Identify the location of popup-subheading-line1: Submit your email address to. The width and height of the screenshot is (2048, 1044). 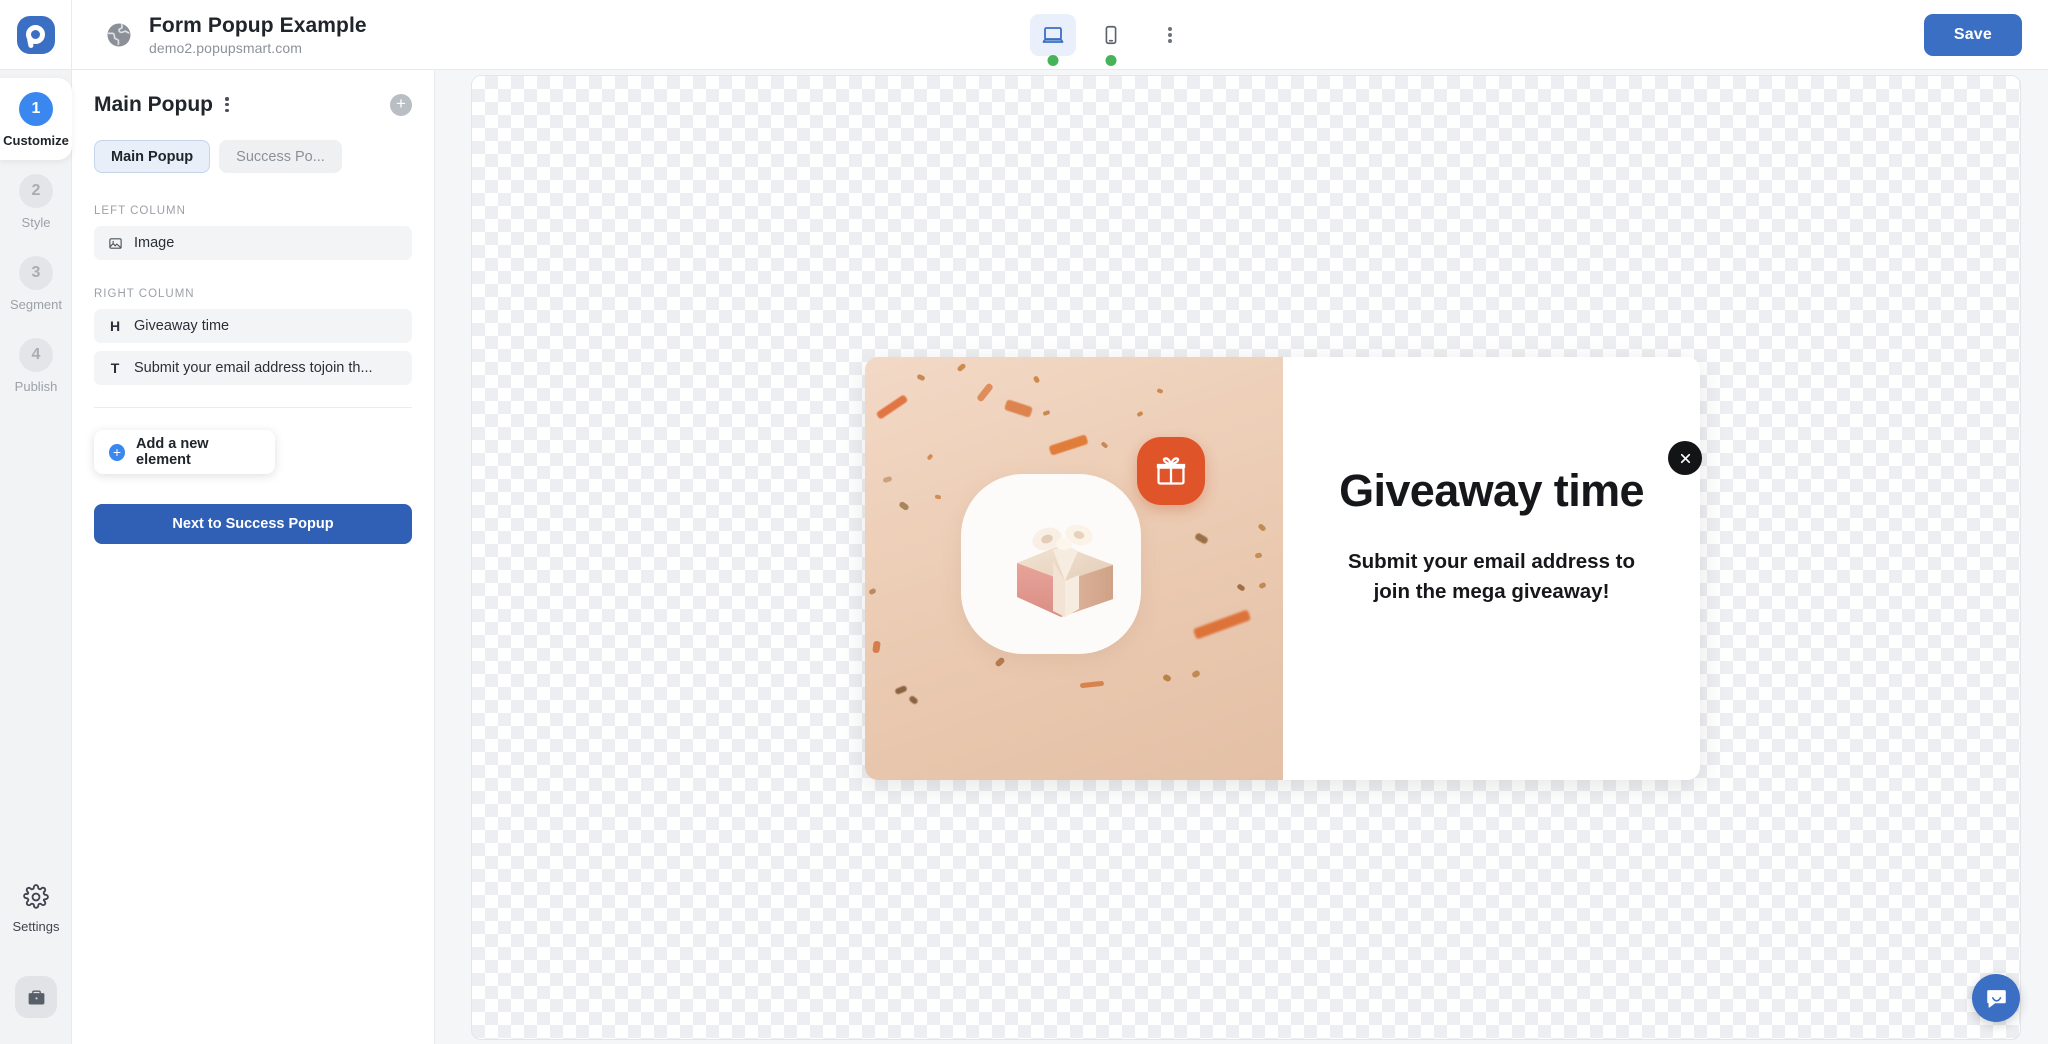
(1491, 561).